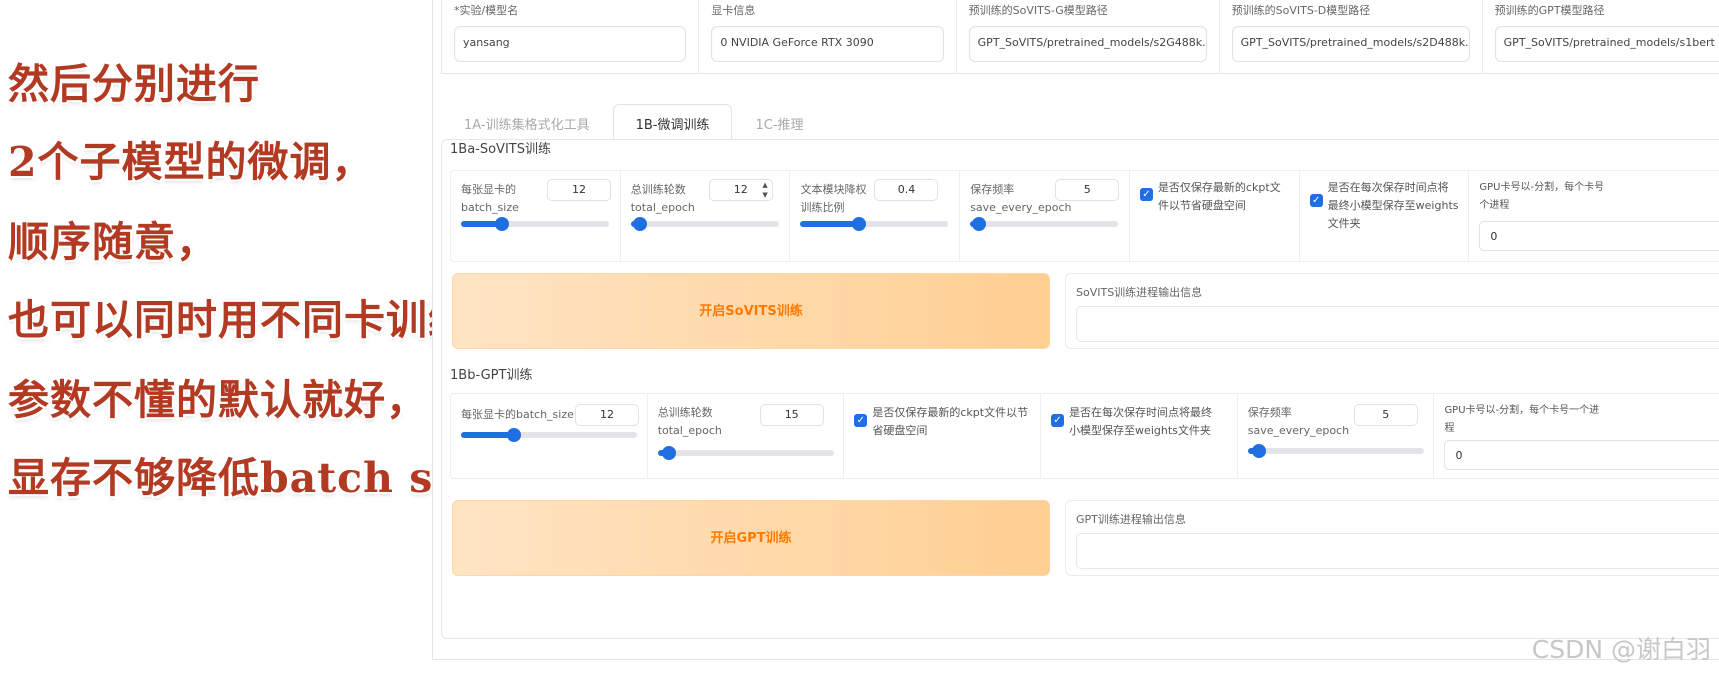  I want to click on gpt-ckpt-label: 是否仅保存最新的ckpt文件以节 省硬盘空间, so click(950, 422).